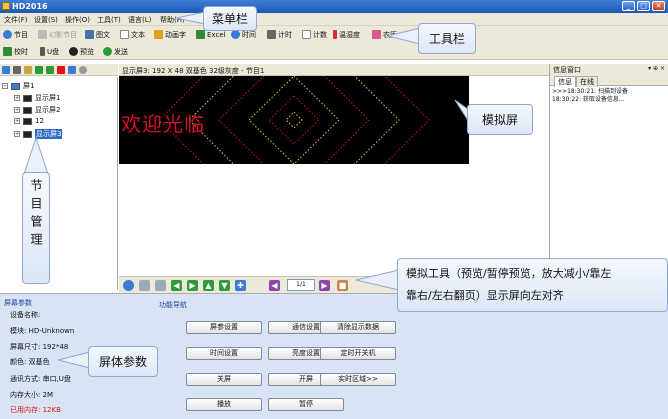 This screenshot has height=419, width=668. Describe the element at coordinates (89, 34) in the screenshot. I see `image-text-icon` at that location.